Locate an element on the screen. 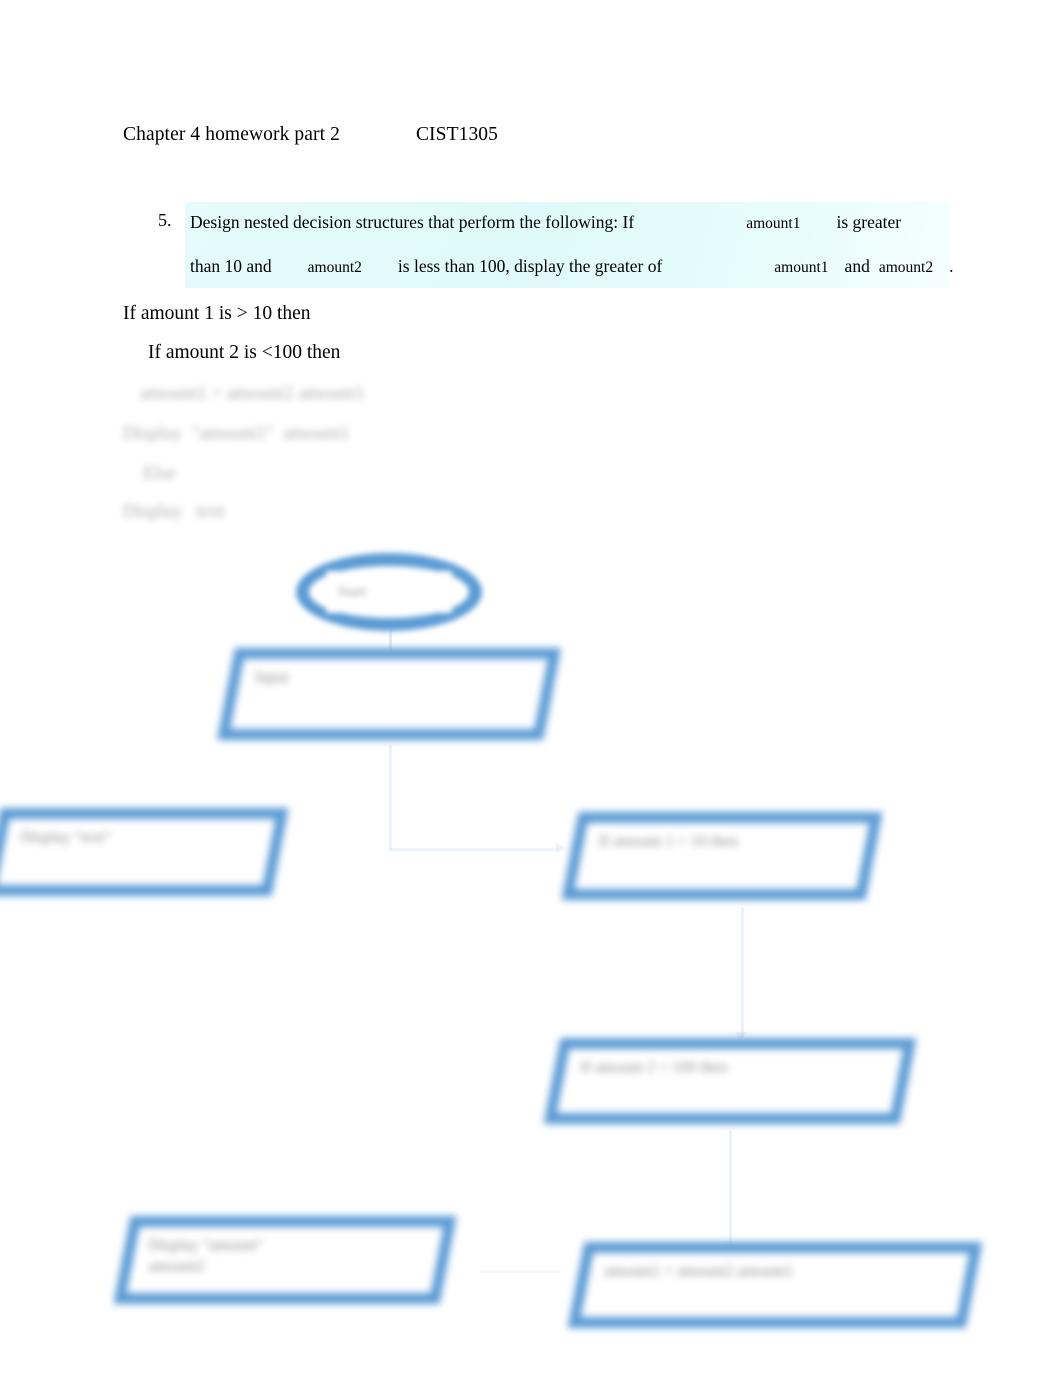 The width and height of the screenshot is (1062, 1377). question-line2-var-amount1: amount1 is located at coordinates (801, 267).